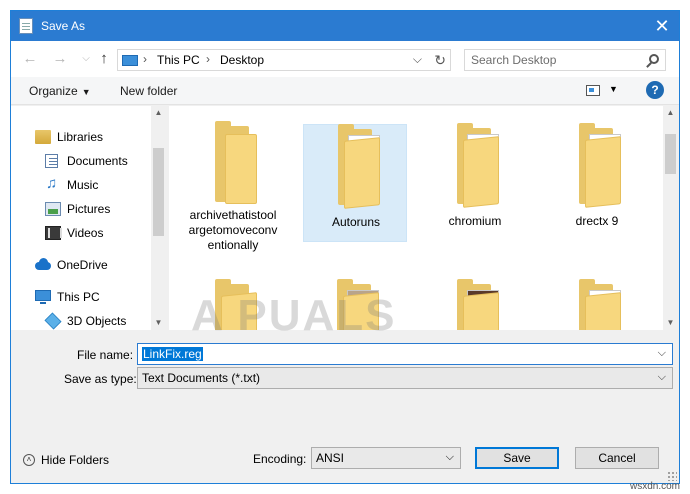 This screenshot has width=690, height=494. What do you see at coordinates (86, 92) in the screenshot?
I see `organize-caret-icon: ▼` at bounding box center [86, 92].